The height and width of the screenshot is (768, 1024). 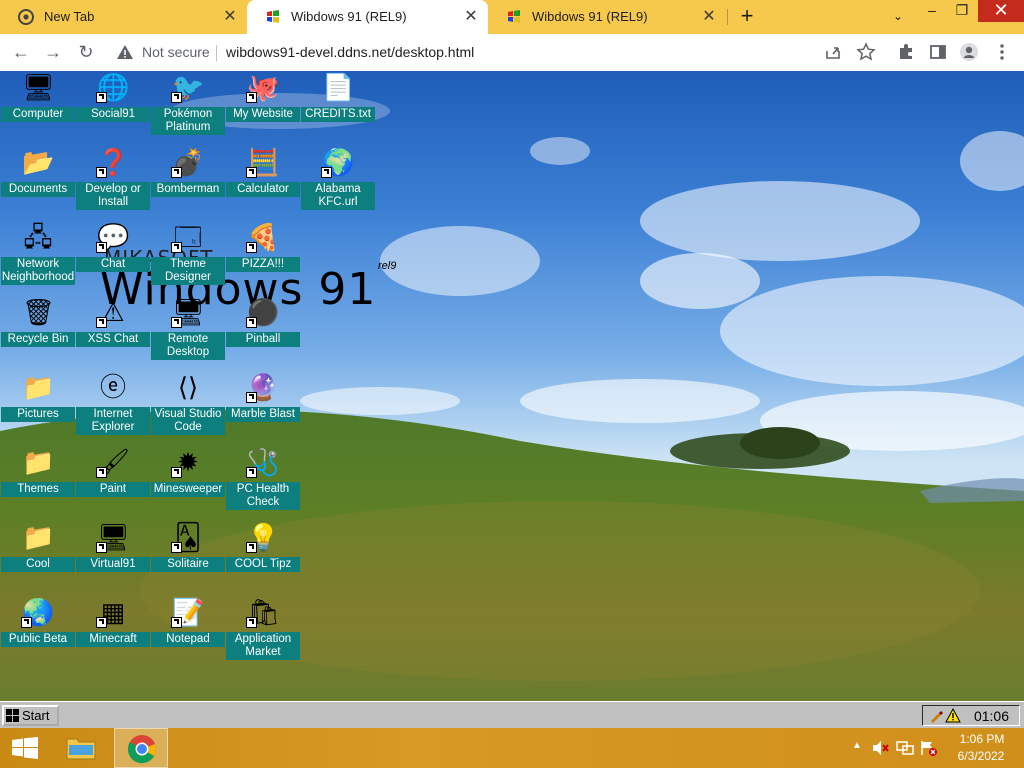 I want to click on desktop-icon: 🌏 Public Beta, so click(x=38, y=633).